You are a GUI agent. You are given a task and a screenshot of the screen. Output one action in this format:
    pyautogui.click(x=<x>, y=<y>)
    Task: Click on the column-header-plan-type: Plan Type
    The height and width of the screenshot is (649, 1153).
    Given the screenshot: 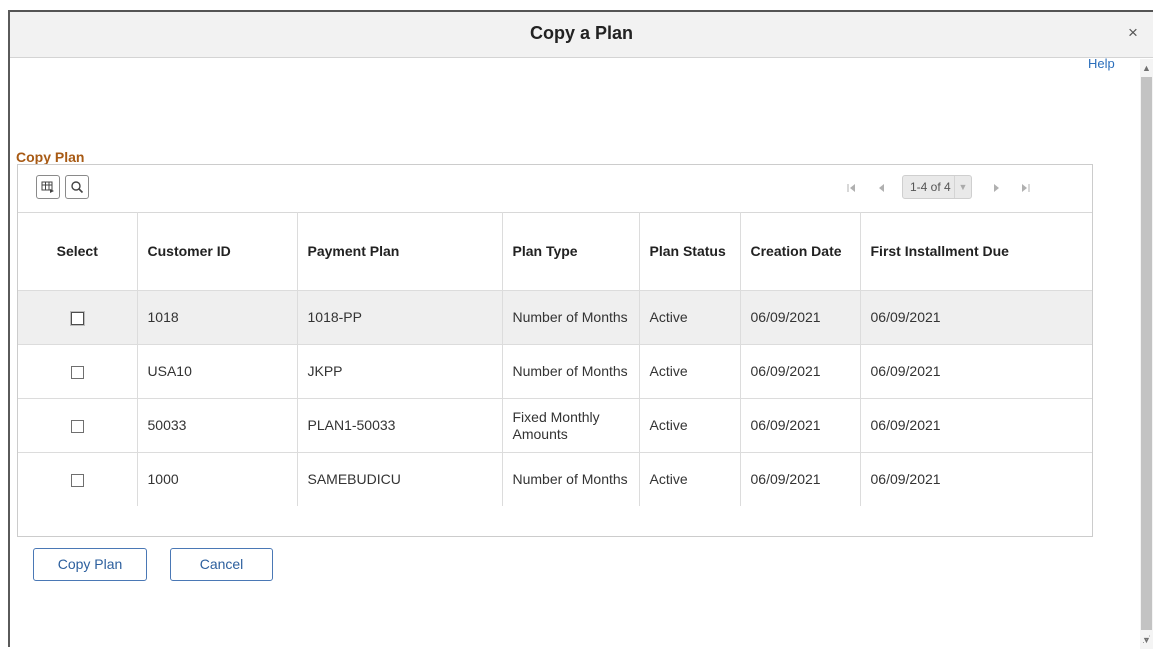 What is the action you would take?
    pyautogui.click(x=571, y=251)
    